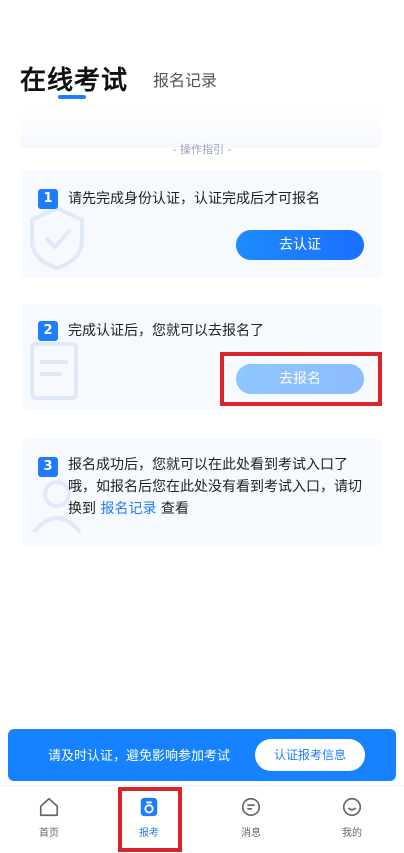  Describe the element at coordinates (202, 149) in the screenshot. I see `guide-title: - 操作指引 -` at that location.